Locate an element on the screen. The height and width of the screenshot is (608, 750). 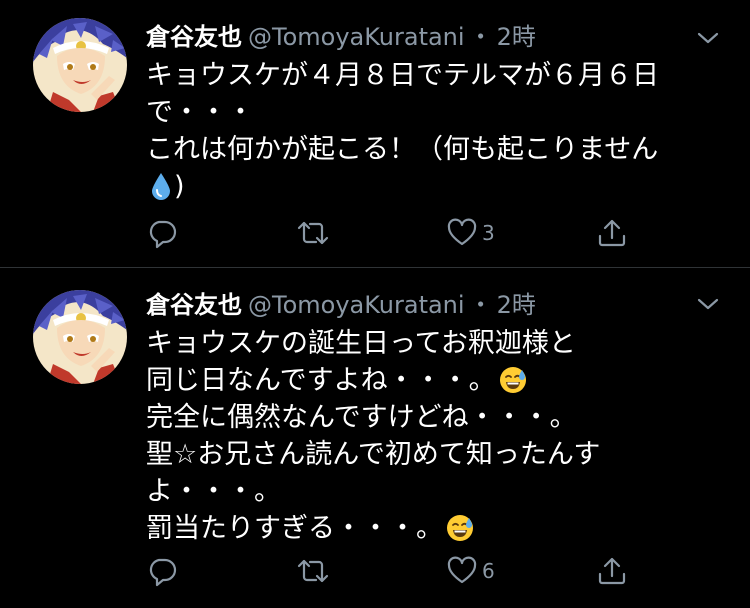
like-count: 3 is located at coordinates (488, 233).